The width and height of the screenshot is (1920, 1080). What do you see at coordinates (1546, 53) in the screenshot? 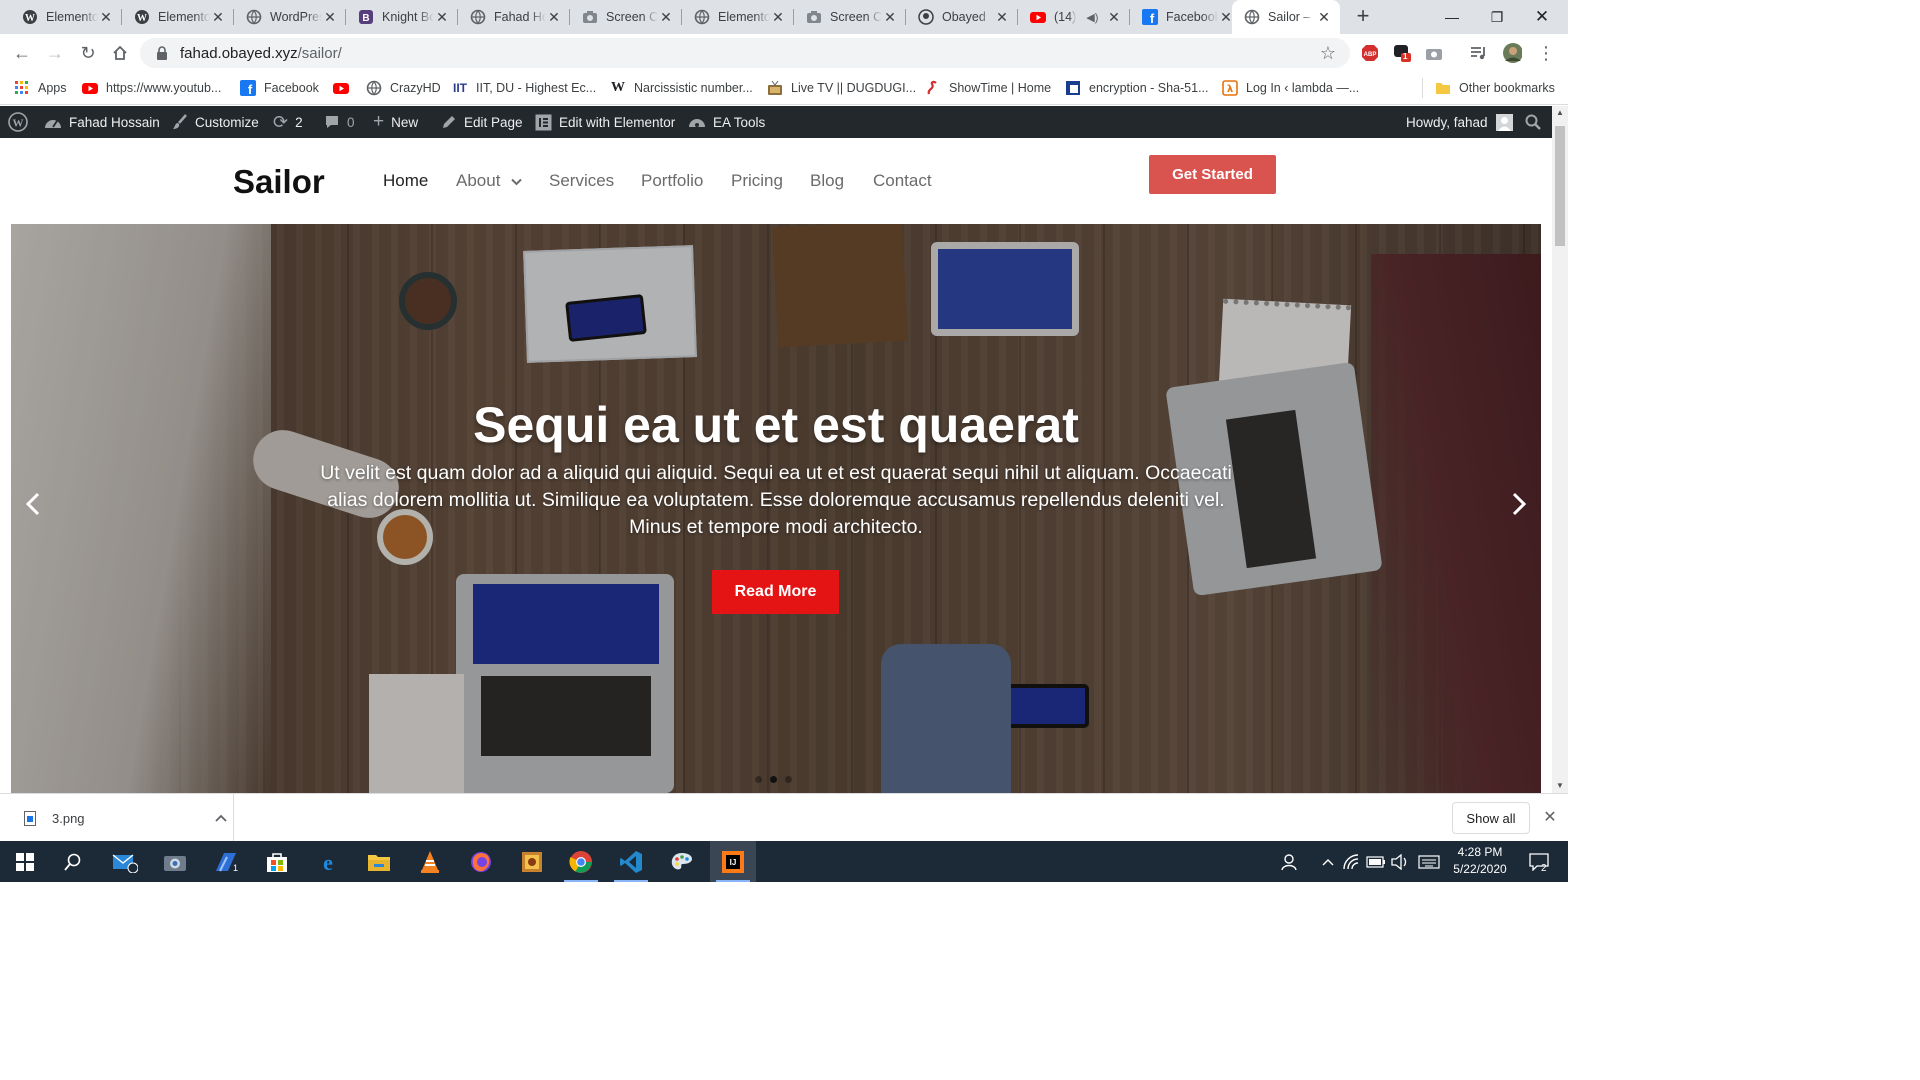
I see `chrome-menu-icon: ⋮` at bounding box center [1546, 53].